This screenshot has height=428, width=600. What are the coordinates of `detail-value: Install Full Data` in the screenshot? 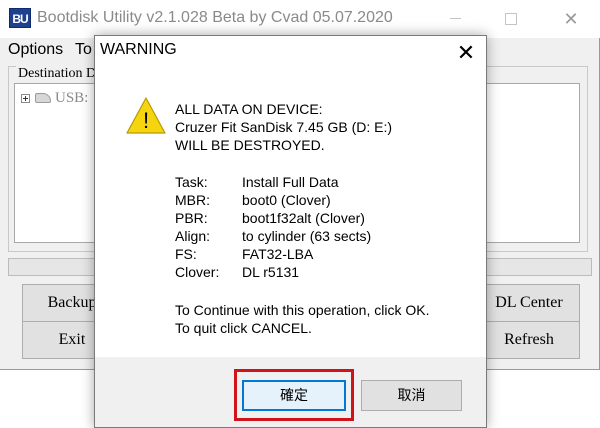 It's located at (290, 182).